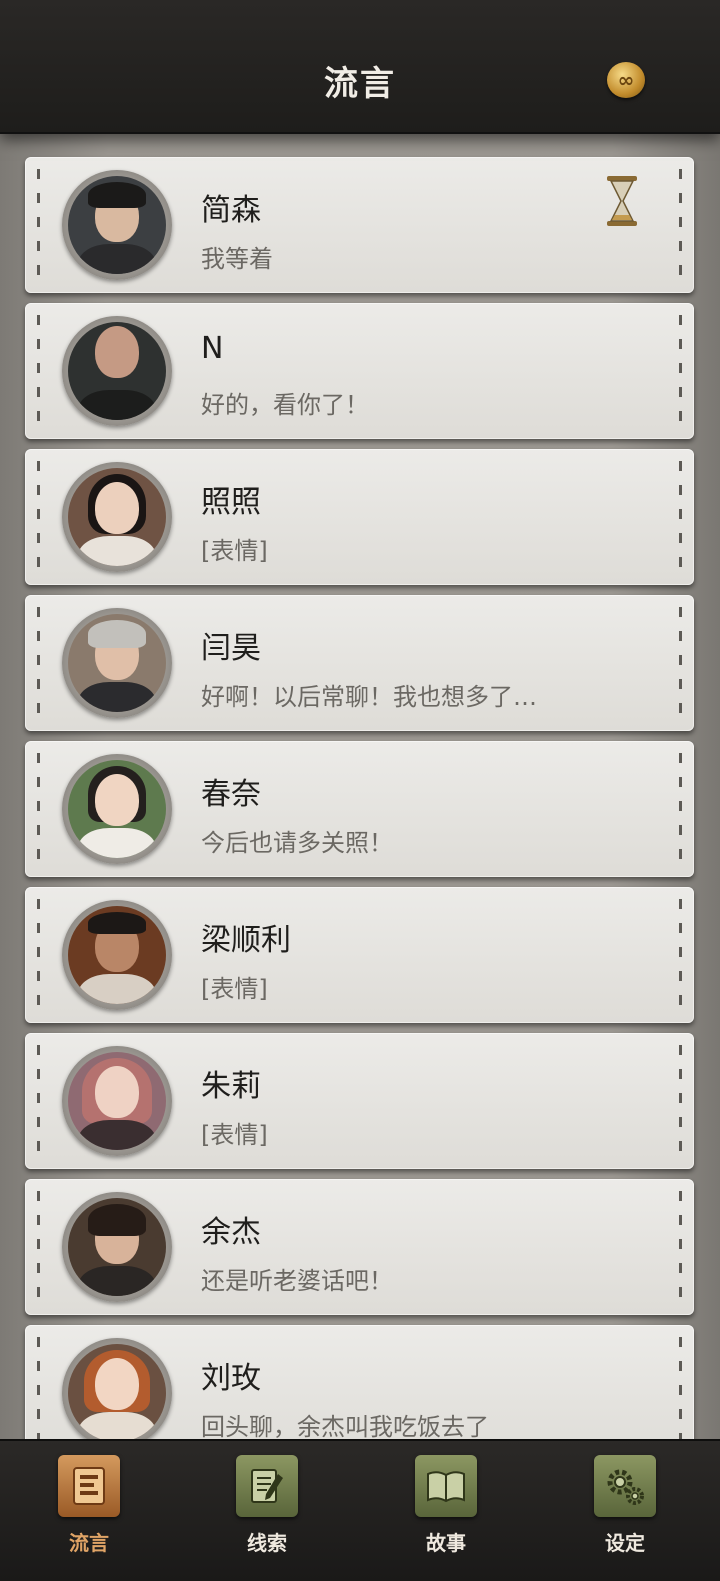  Describe the element at coordinates (231, 1086) in the screenshot. I see `contact-name: 朱莉` at that location.